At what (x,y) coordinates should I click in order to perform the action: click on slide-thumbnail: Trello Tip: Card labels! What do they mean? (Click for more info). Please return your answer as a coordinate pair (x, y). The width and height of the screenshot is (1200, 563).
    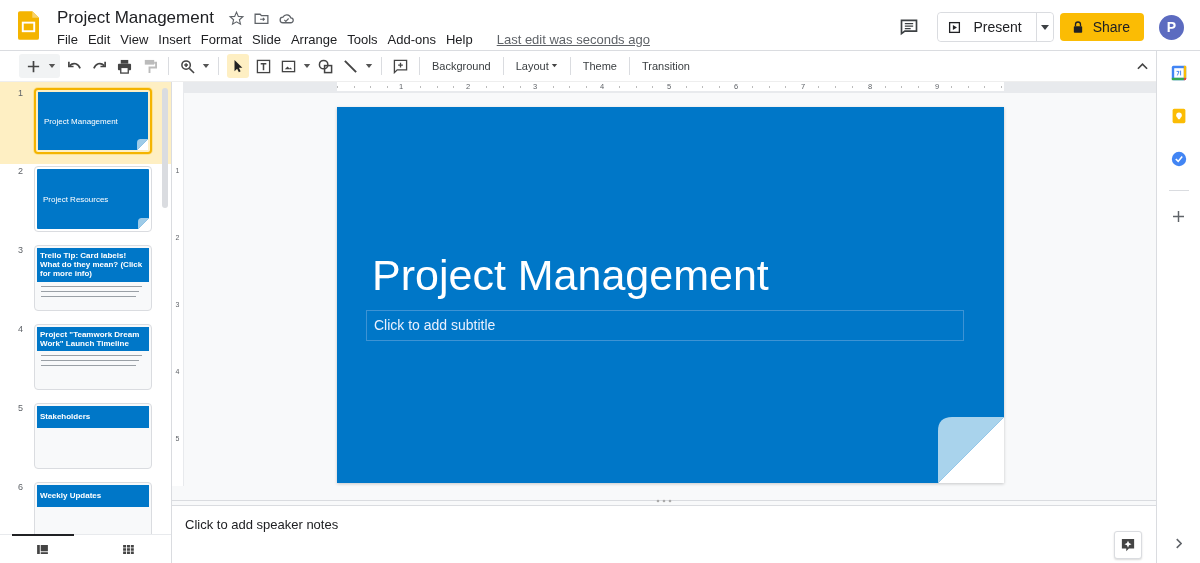
    Looking at the image, I should click on (93, 278).